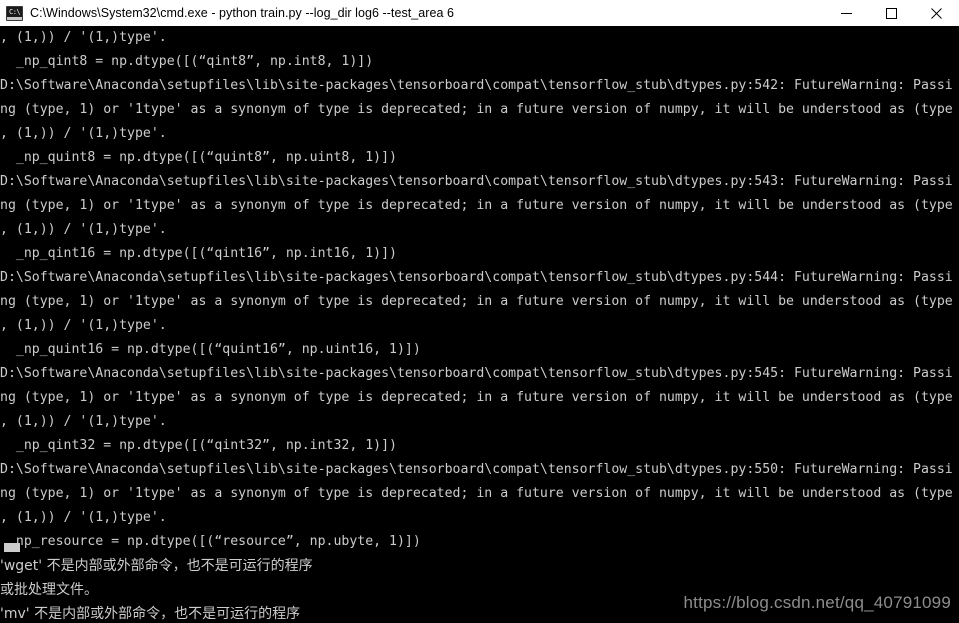  Describe the element at coordinates (12, 547) in the screenshot. I see `console-cursor` at that location.